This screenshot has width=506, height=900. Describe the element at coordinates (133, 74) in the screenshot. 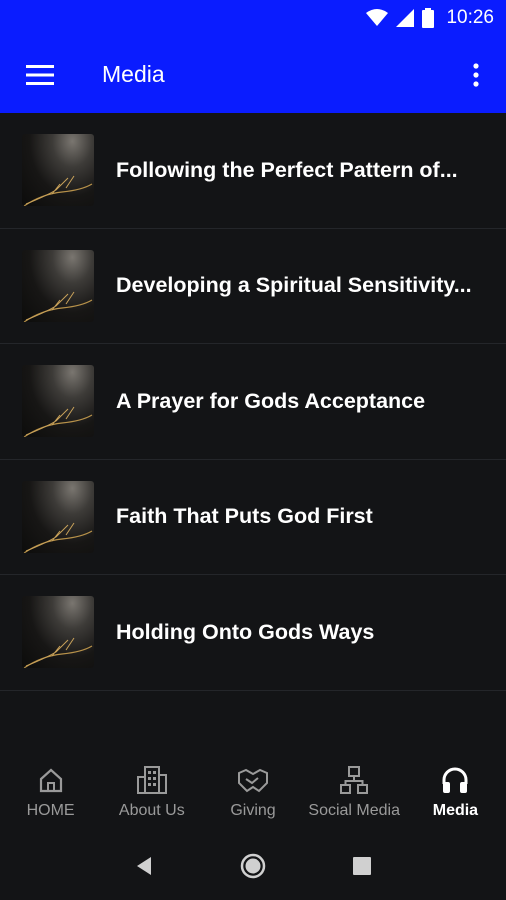

I see `page-title: Media` at that location.